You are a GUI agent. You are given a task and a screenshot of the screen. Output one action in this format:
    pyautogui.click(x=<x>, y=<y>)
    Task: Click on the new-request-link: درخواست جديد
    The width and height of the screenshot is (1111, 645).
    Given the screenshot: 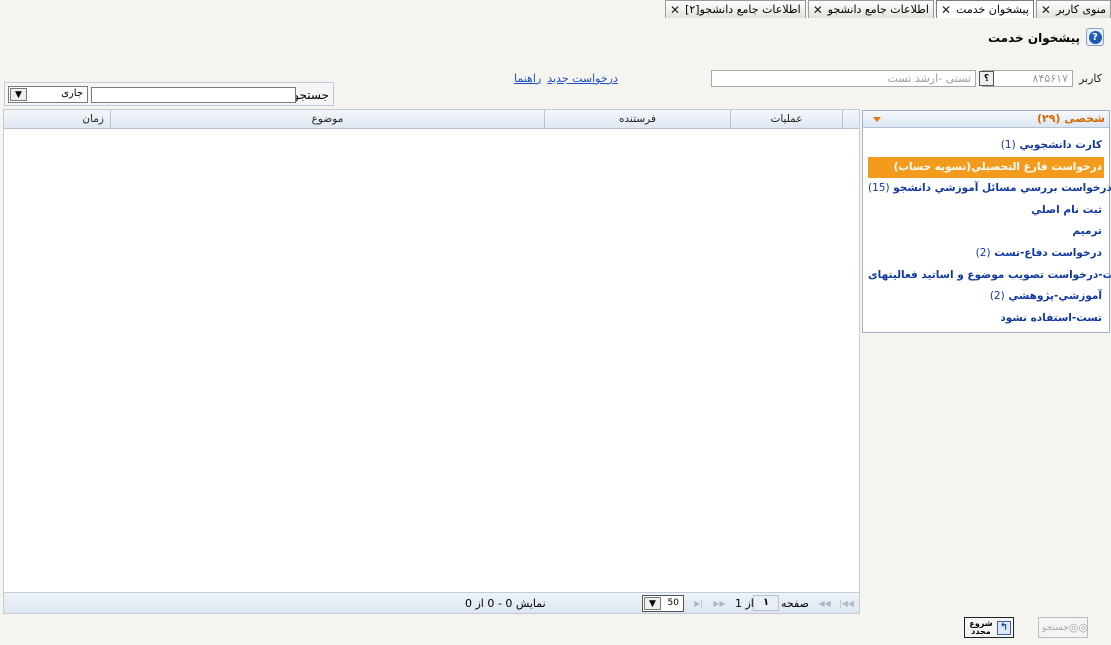 What is the action you would take?
    pyautogui.click(x=582, y=78)
    